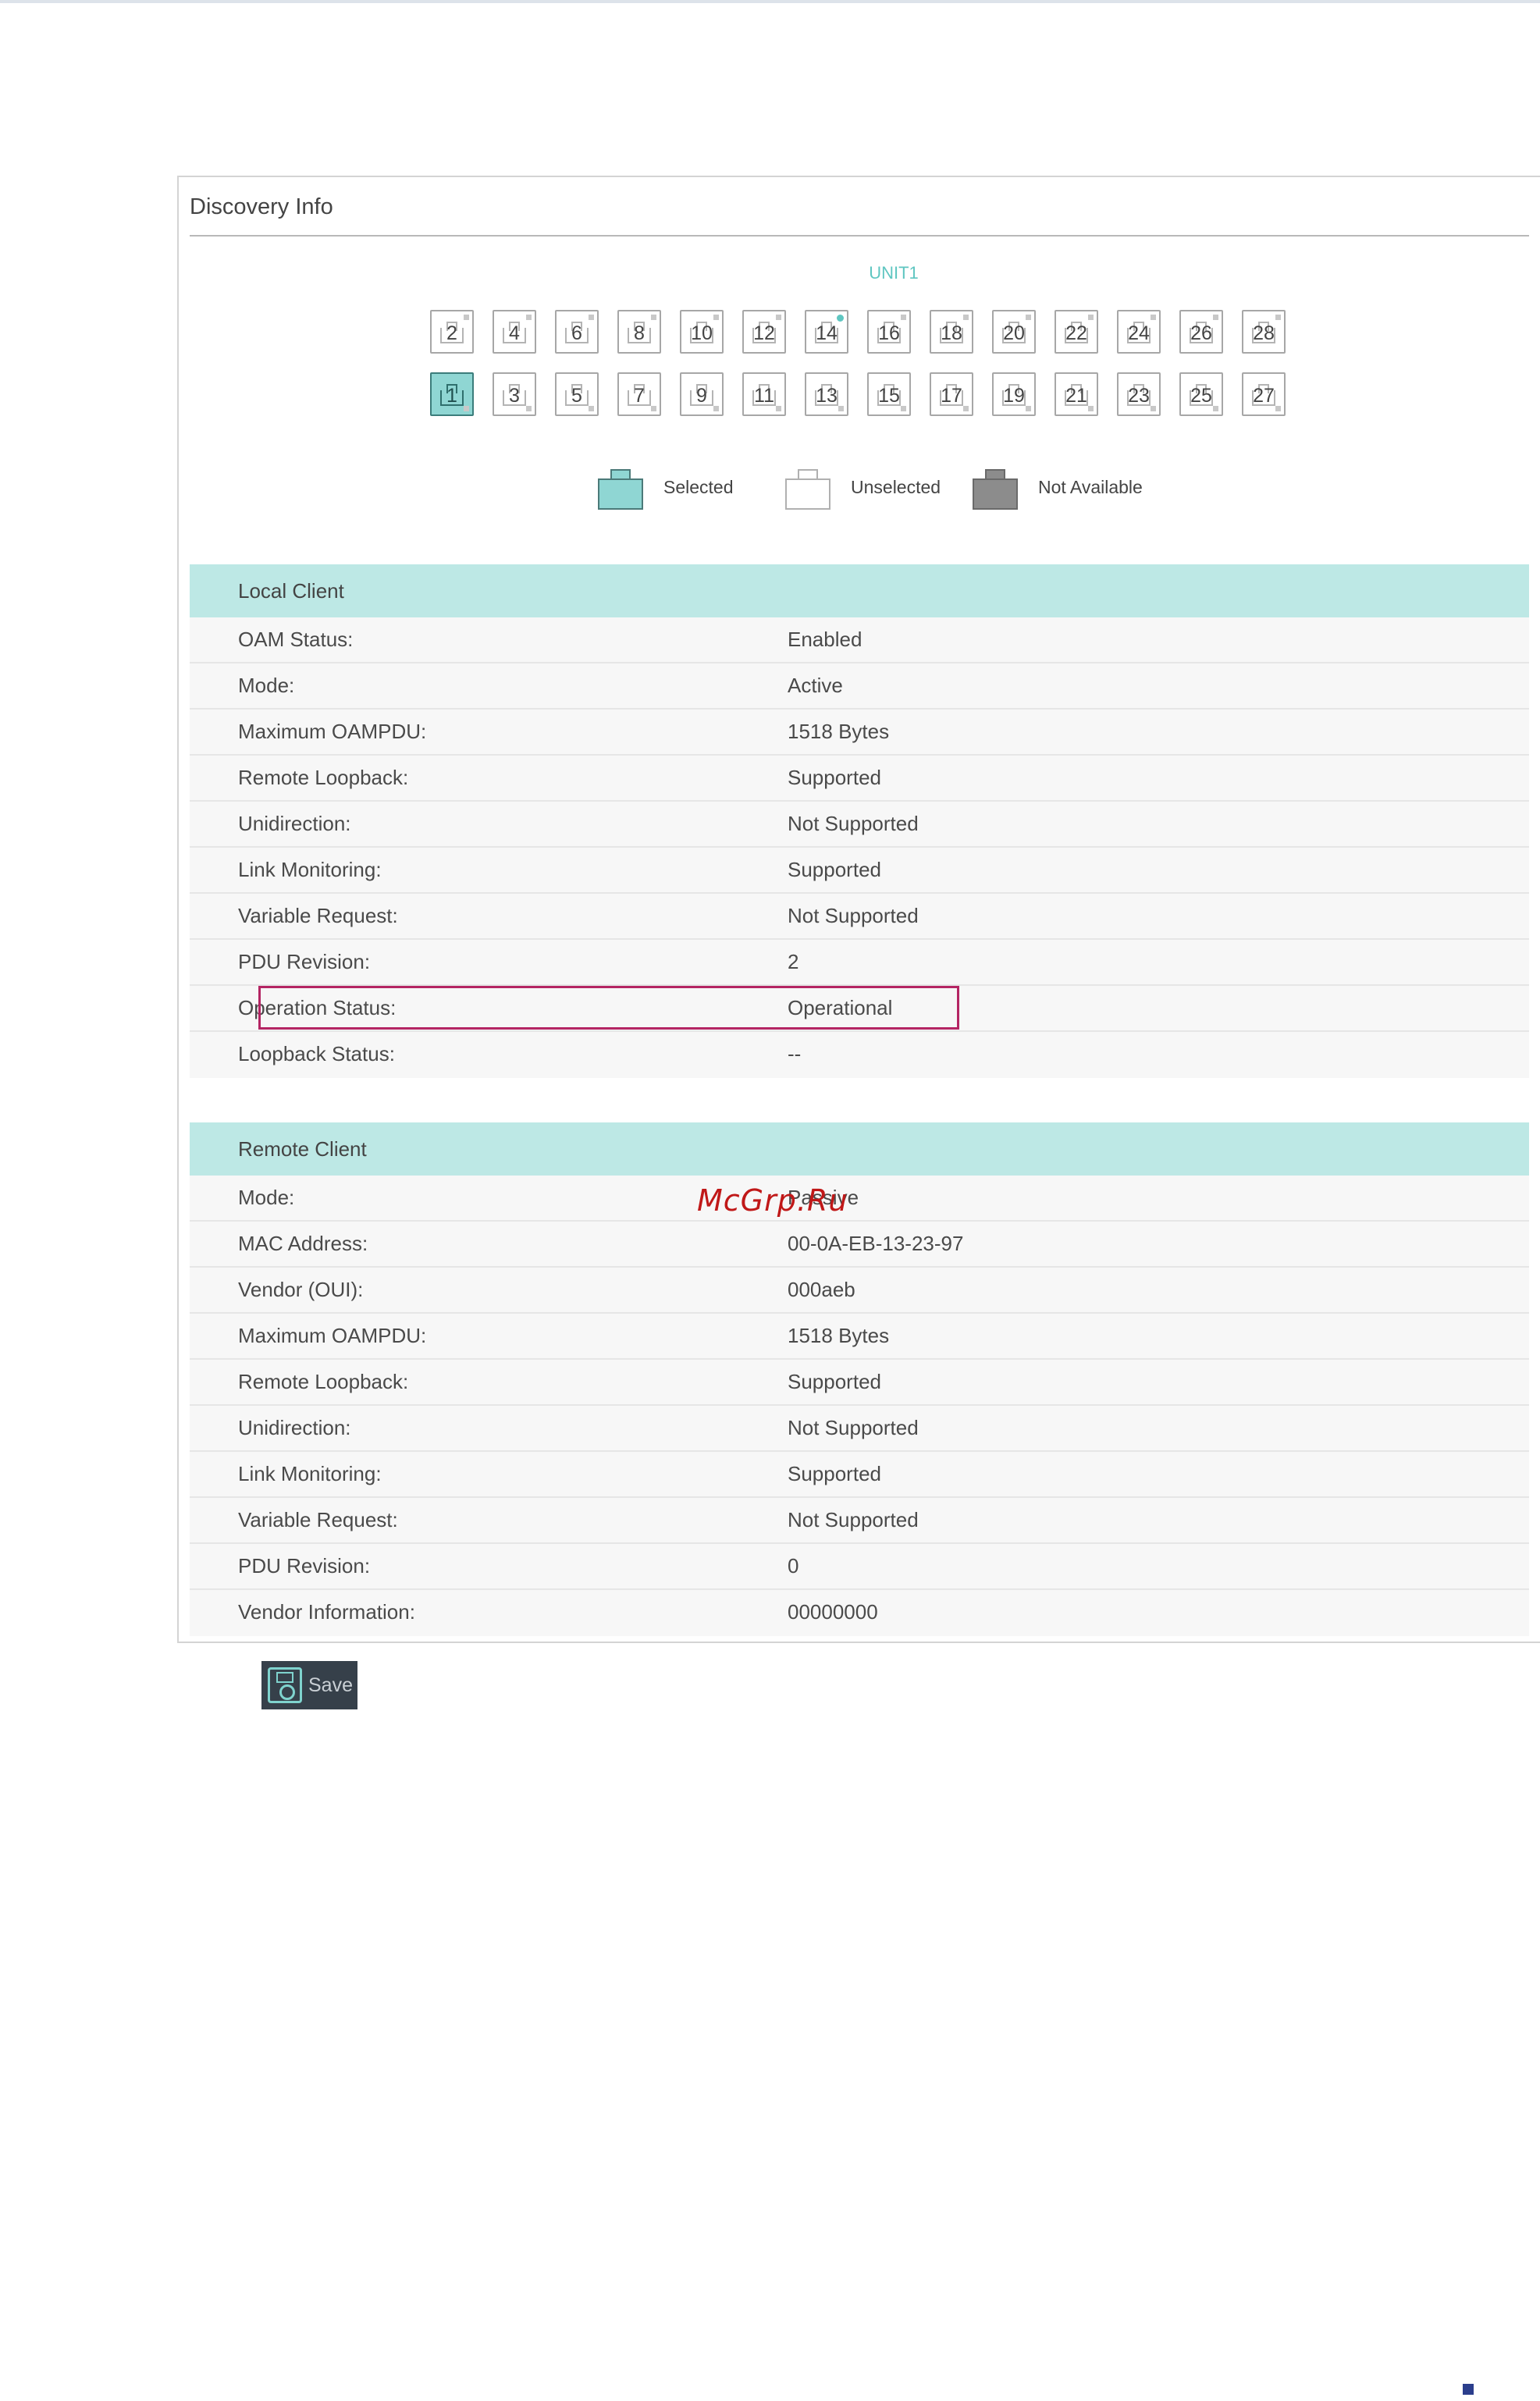 This screenshot has width=1540, height=2401. I want to click on port-number: 3, so click(514, 396).